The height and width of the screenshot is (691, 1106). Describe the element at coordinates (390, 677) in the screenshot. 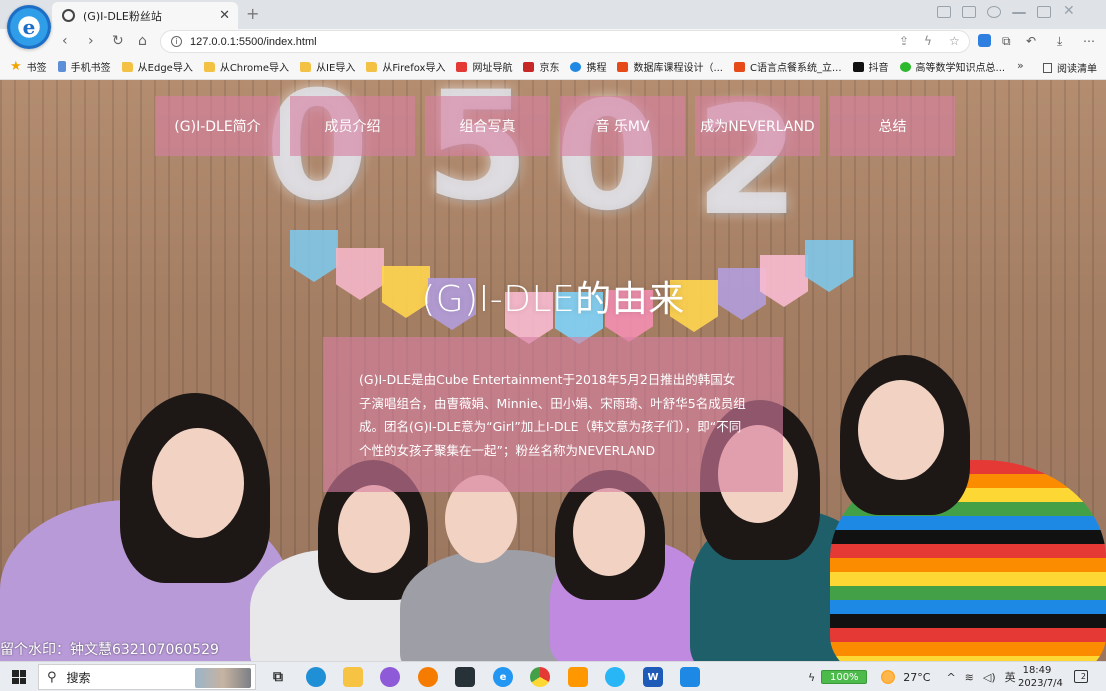

I see `app-purple-icon` at that location.